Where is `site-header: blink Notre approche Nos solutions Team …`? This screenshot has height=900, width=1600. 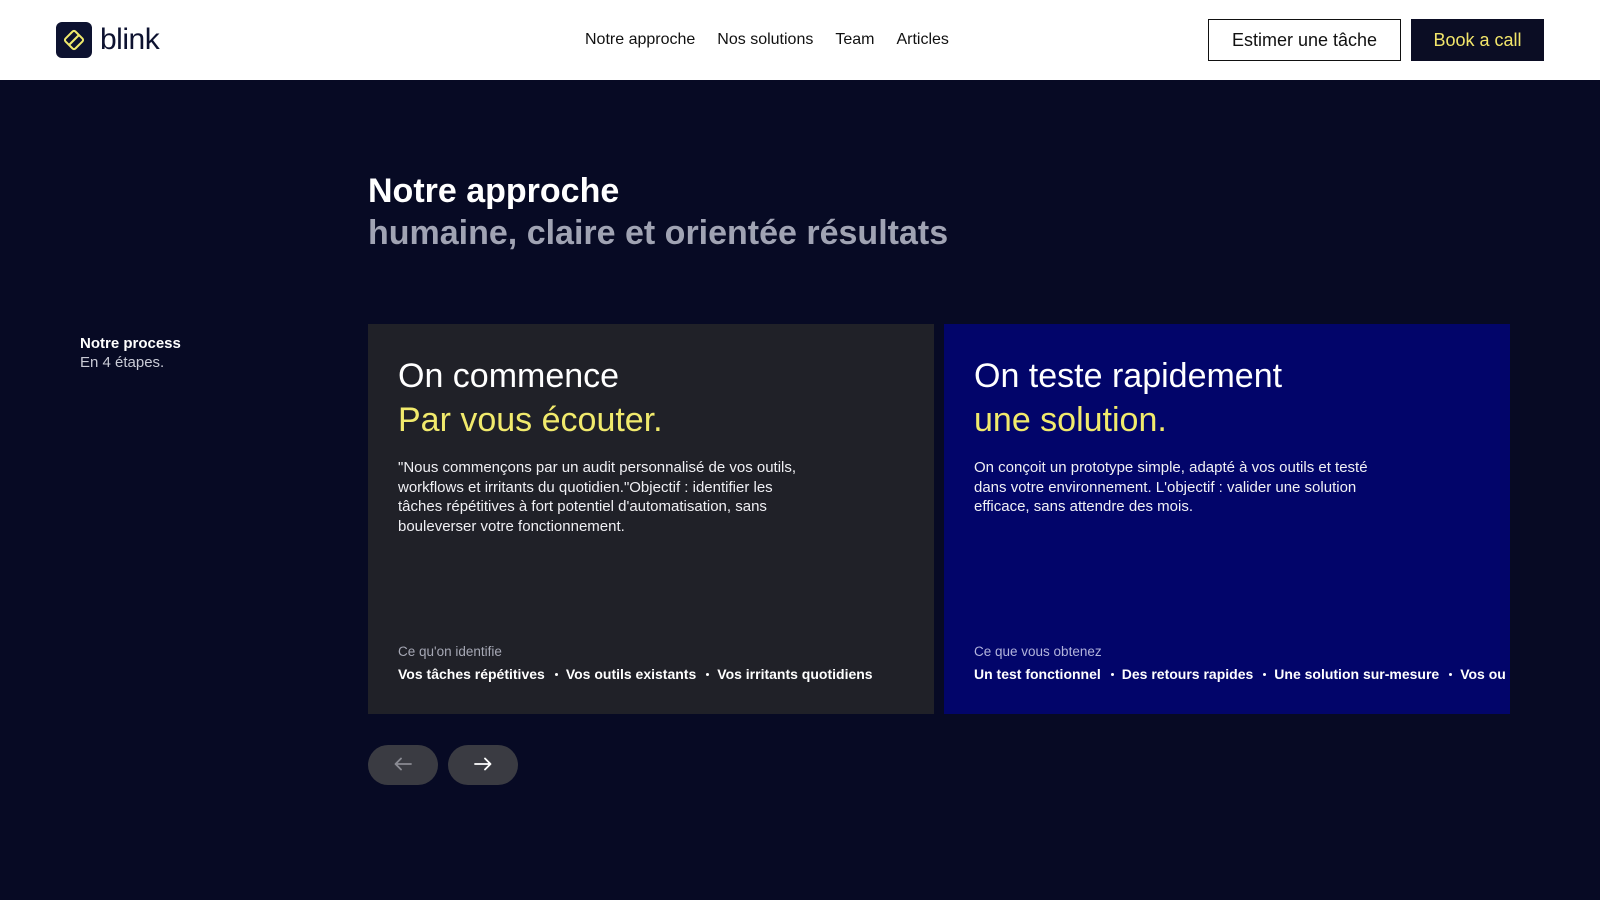
site-header: blink Notre approche Nos solutions Team … is located at coordinates (800, 40).